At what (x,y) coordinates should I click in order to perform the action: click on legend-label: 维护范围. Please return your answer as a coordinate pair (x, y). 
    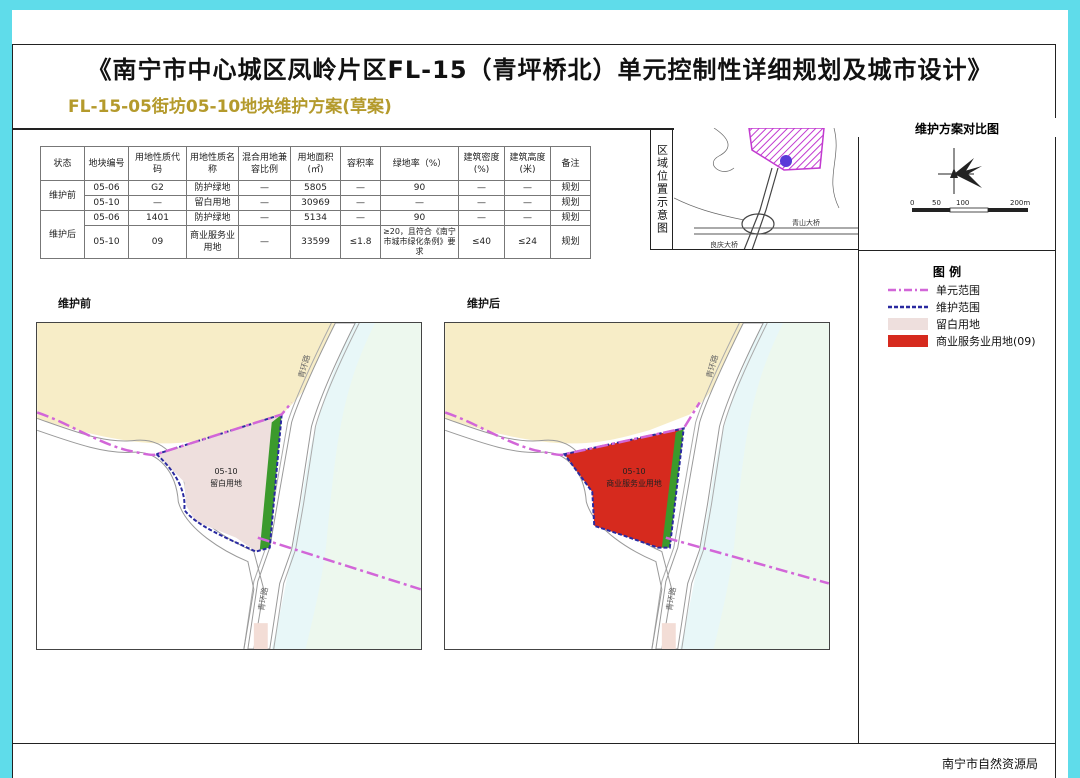
    Looking at the image, I should click on (958, 307).